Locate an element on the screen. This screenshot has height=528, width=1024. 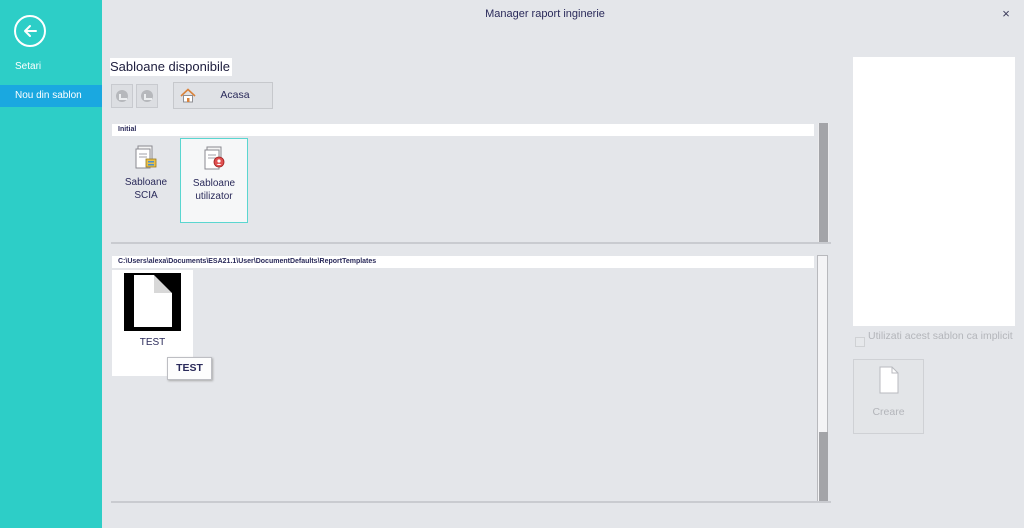
tile-sabloane-scia: Sabloane SCIA is located at coordinates (146, 180).